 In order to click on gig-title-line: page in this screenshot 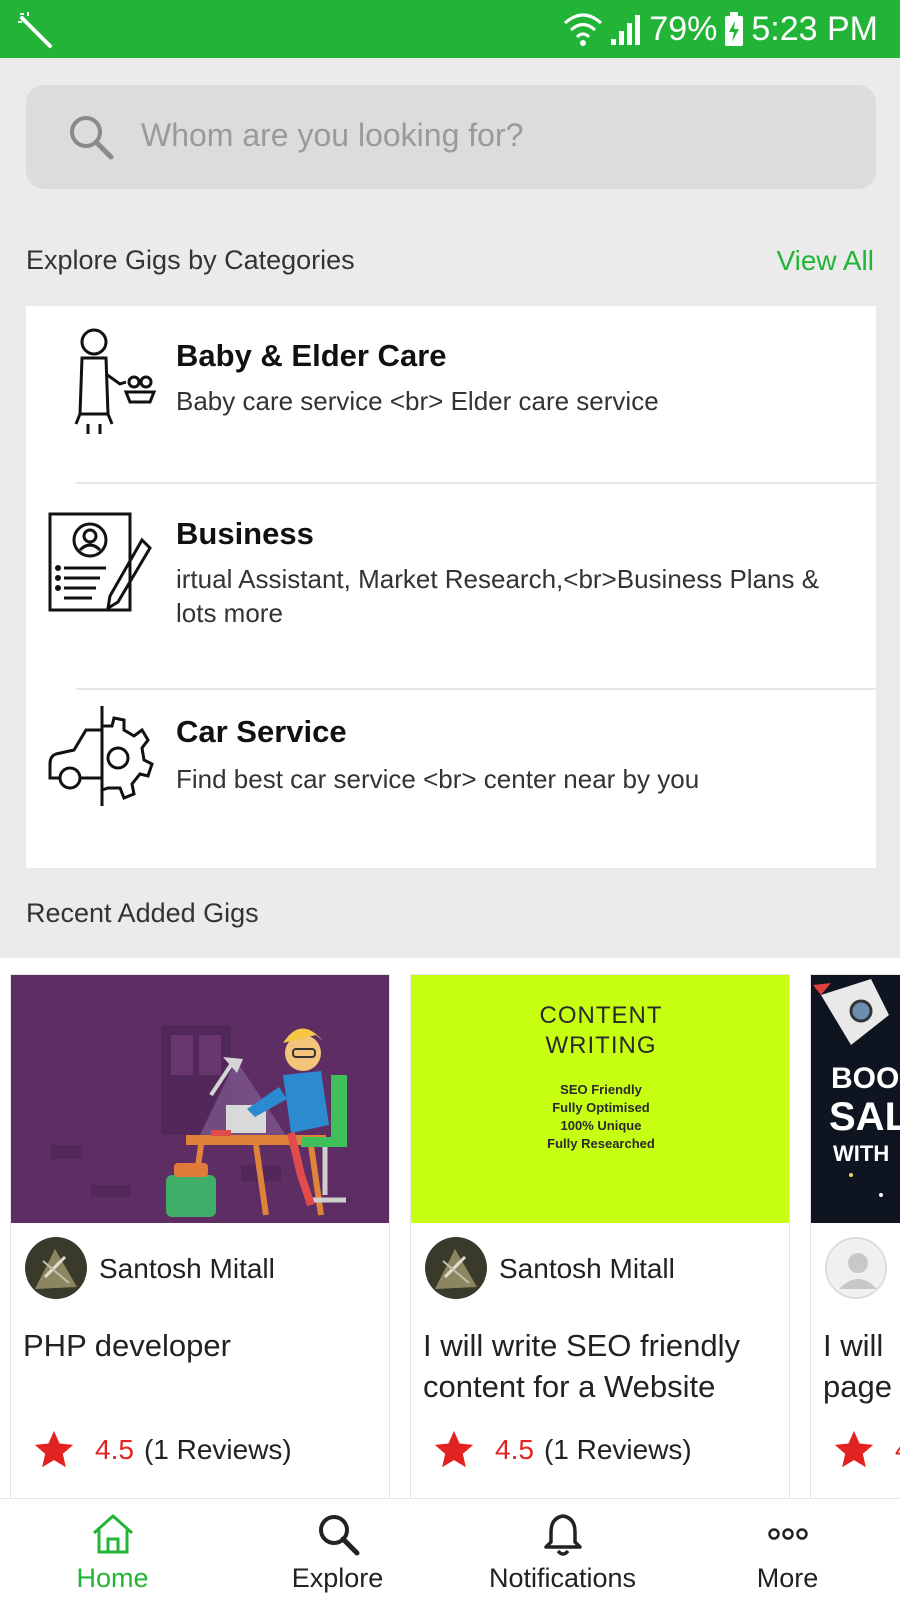, I will do `click(857, 1386)`.